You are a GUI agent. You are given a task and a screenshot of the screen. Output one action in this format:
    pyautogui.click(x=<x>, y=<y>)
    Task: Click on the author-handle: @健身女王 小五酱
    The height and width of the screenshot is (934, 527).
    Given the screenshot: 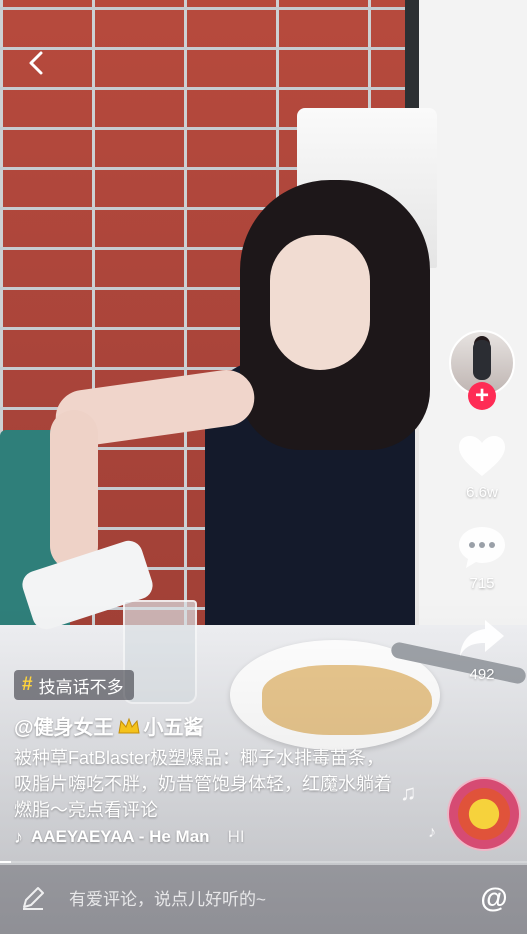 What is the action you would take?
    pyautogui.click(x=109, y=725)
    